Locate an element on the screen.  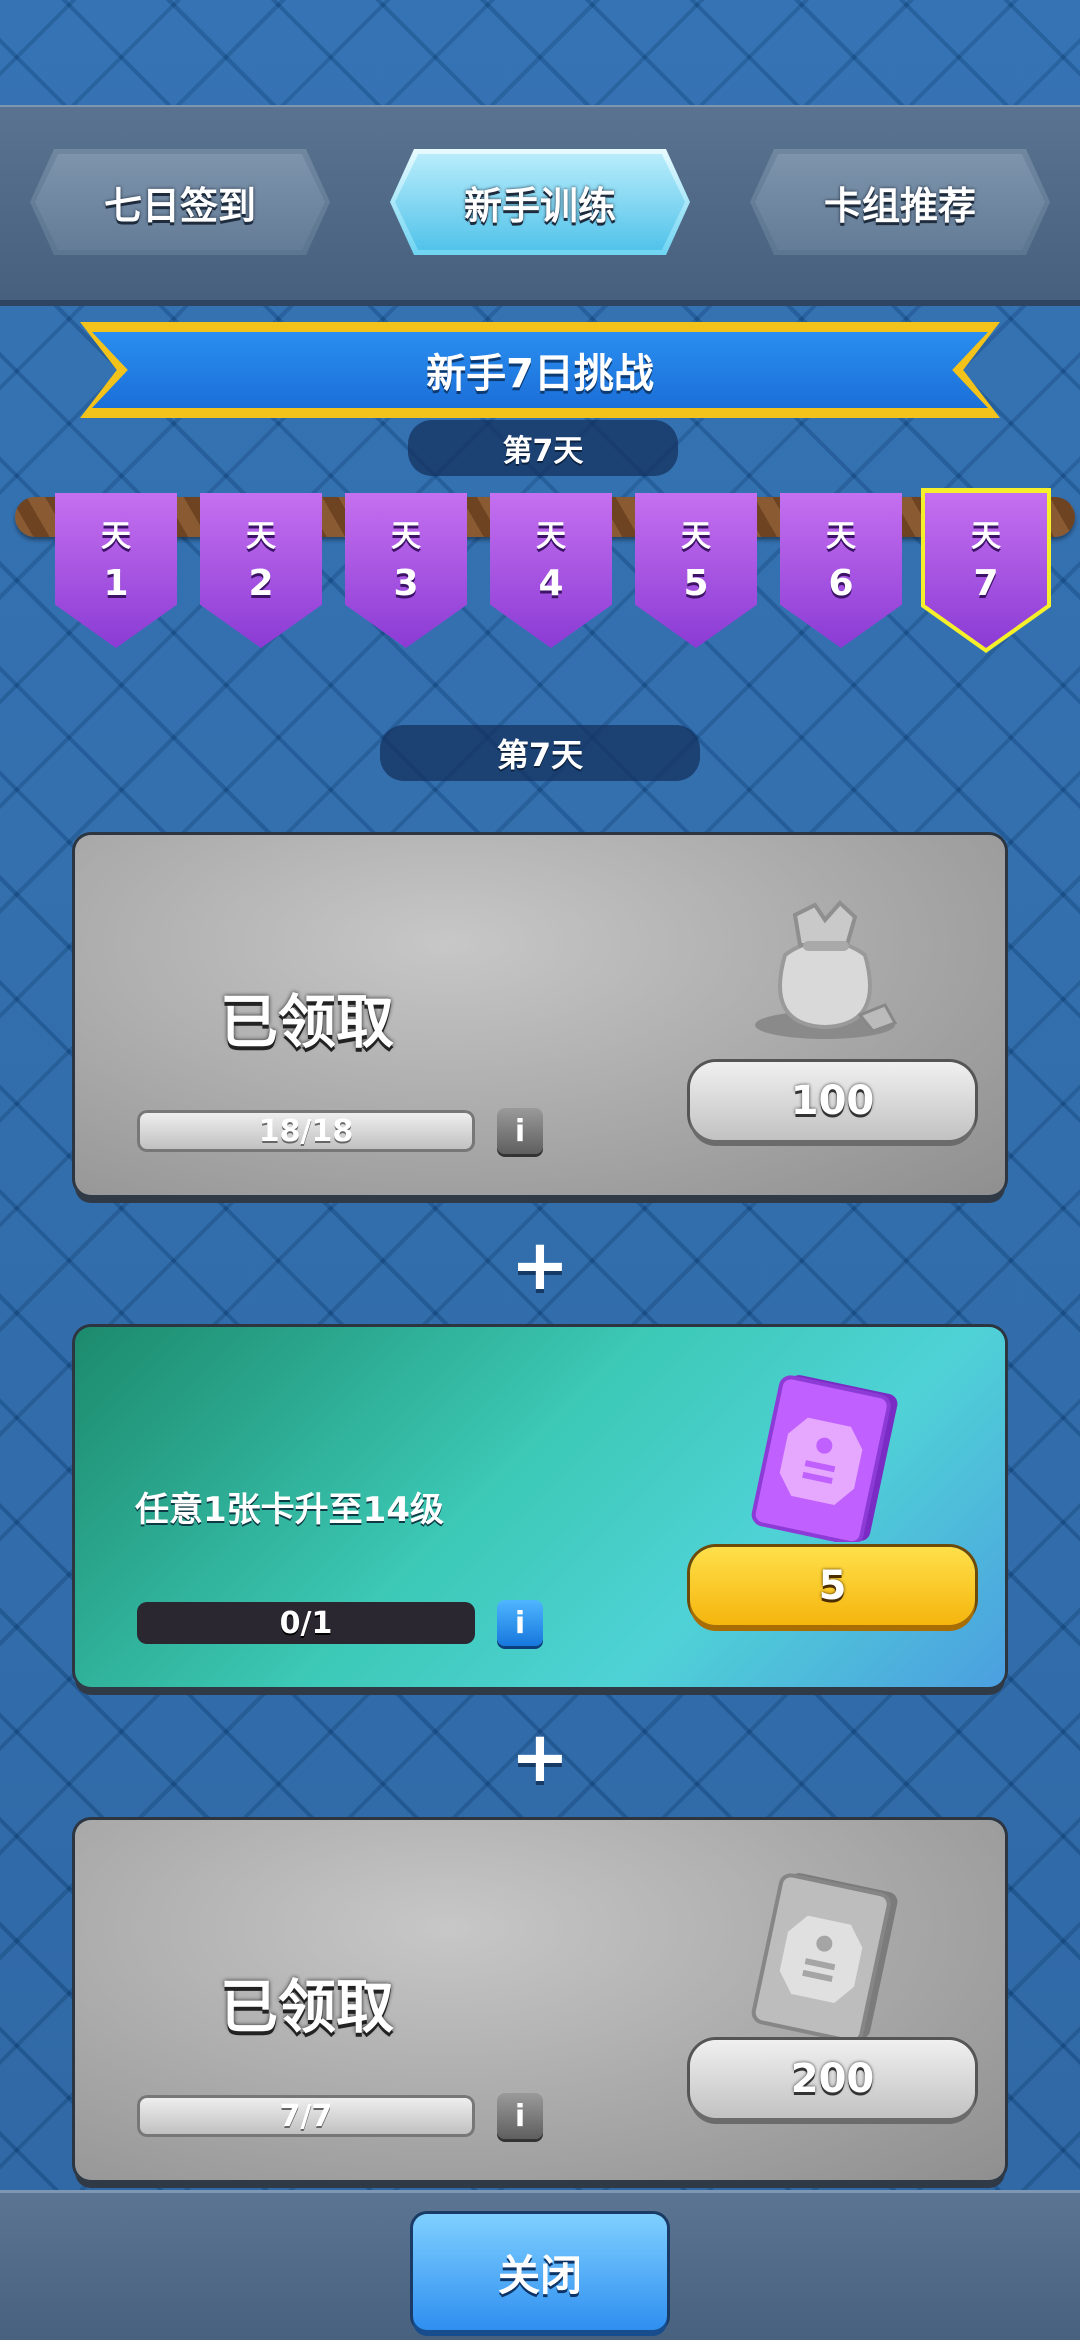
day-flag-number: 5 is located at coordinates (696, 583).